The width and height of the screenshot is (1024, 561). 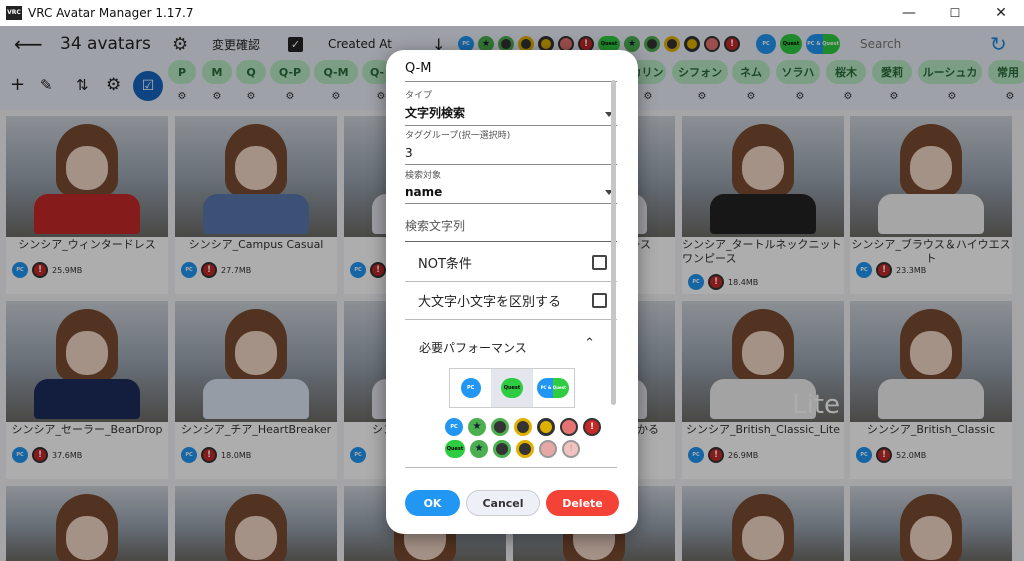 What do you see at coordinates (477, 427) in the screenshot?
I see `star-icon: ★` at bounding box center [477, 427].